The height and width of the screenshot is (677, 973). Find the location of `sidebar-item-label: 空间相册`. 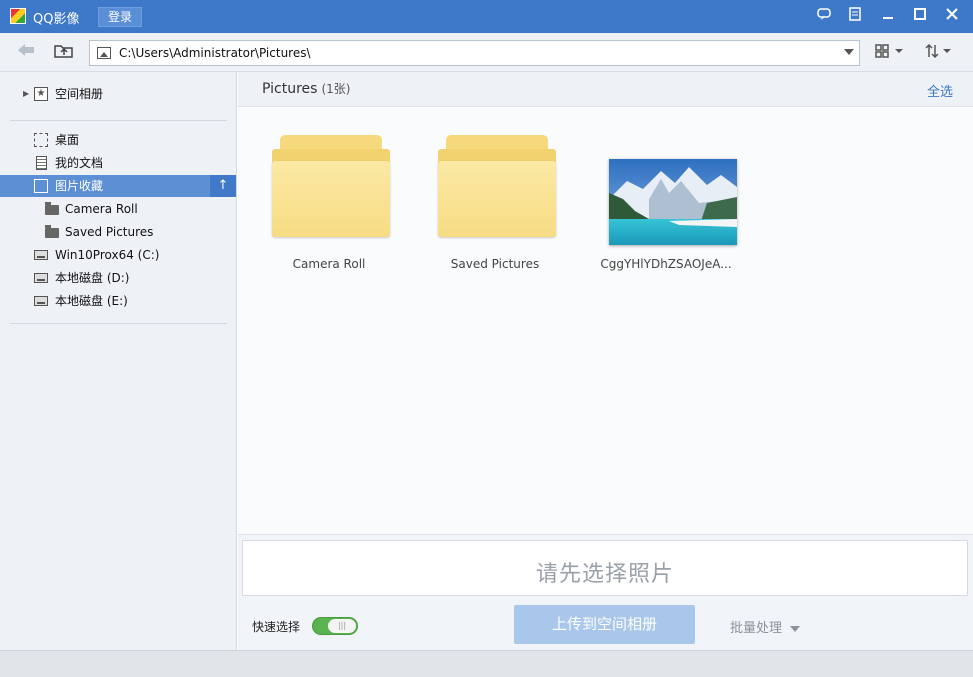

sidebar-item-label: 空间相册 is located at coordinates (79, 94).